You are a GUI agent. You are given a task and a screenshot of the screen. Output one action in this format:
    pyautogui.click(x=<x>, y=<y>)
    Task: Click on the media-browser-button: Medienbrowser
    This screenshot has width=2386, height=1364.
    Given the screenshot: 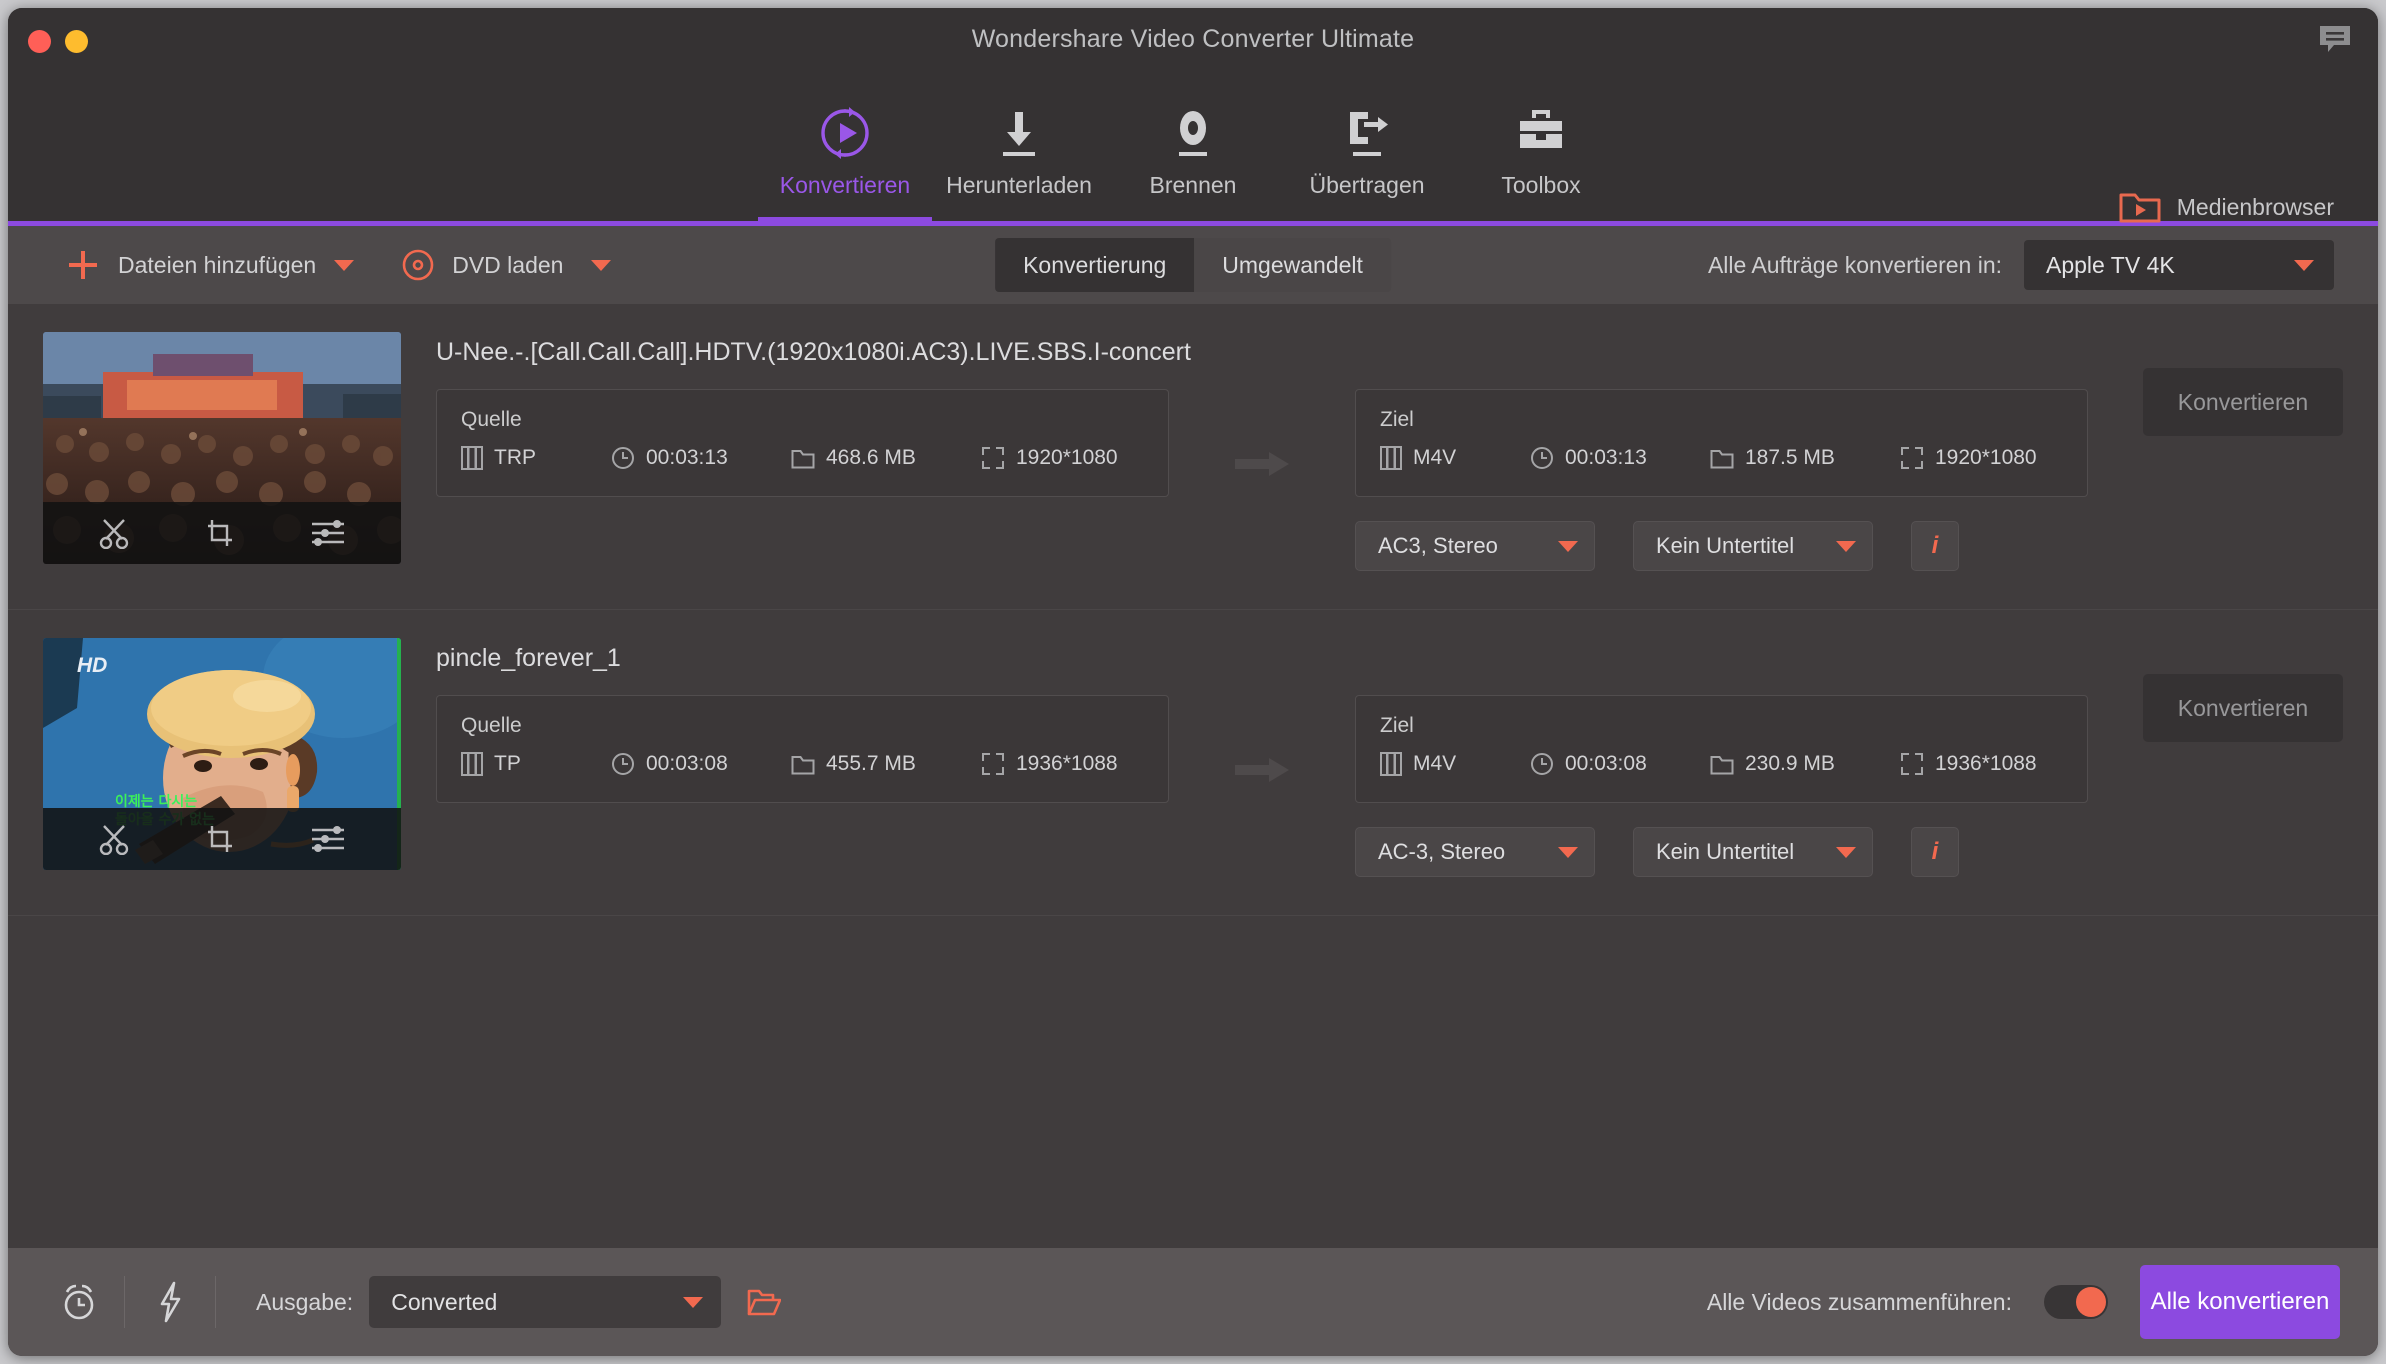 What is the action you would take?
    pyautogui.click(x=2226, y=207)
    